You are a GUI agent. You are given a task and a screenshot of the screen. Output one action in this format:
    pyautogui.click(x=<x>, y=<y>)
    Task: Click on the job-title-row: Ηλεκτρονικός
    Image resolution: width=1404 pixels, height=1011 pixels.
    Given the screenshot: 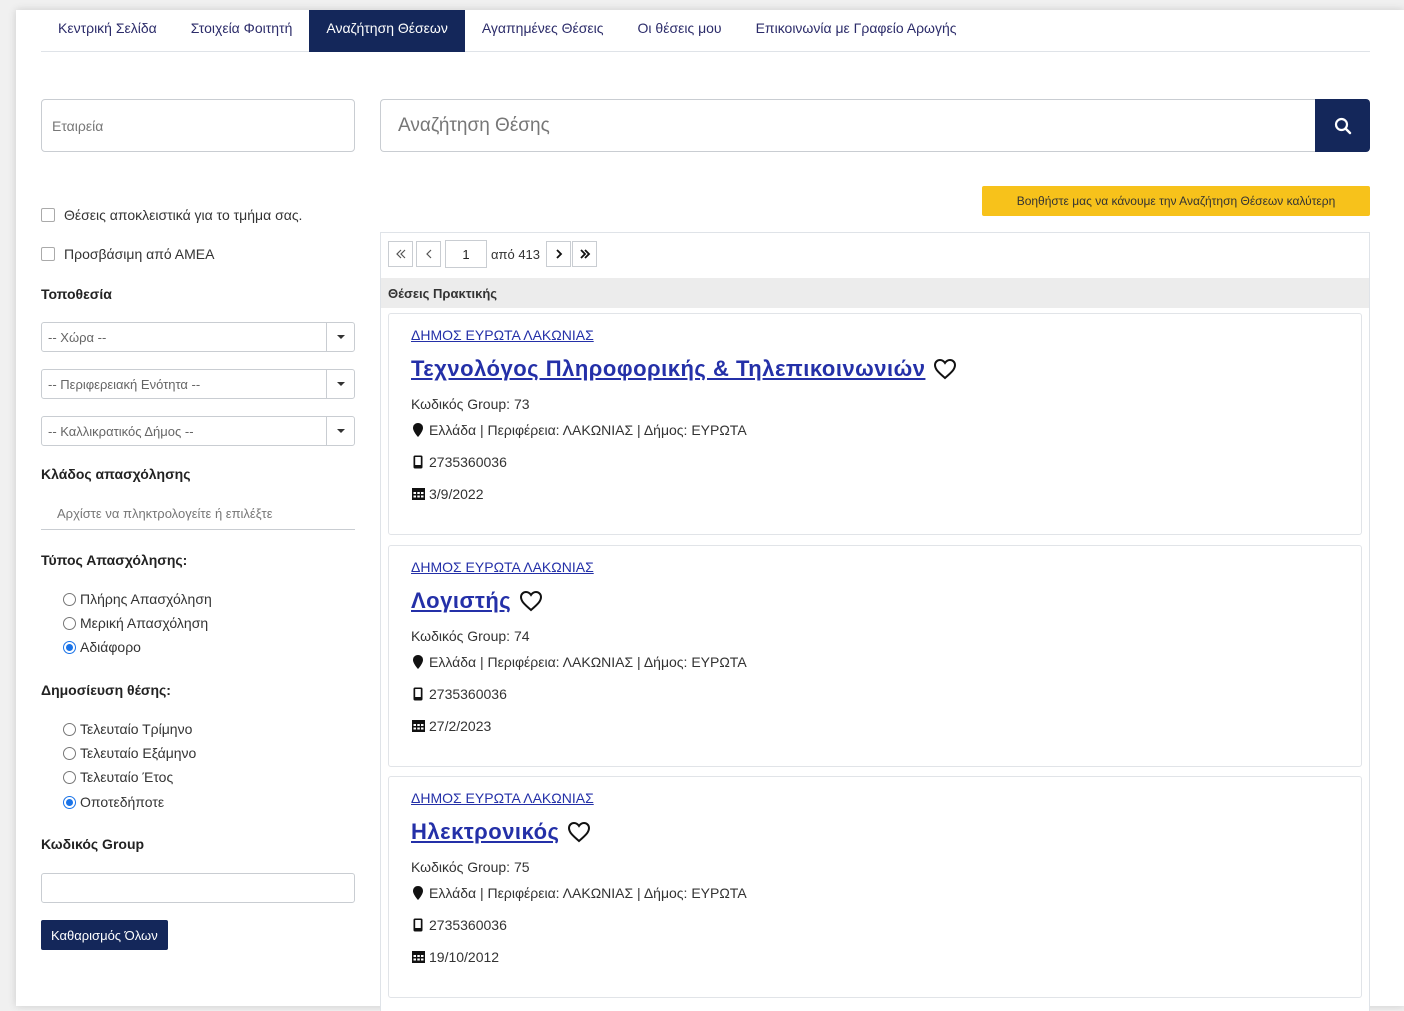 What is the action you would take?
    pyautogui.click(x=501, y=832)
    